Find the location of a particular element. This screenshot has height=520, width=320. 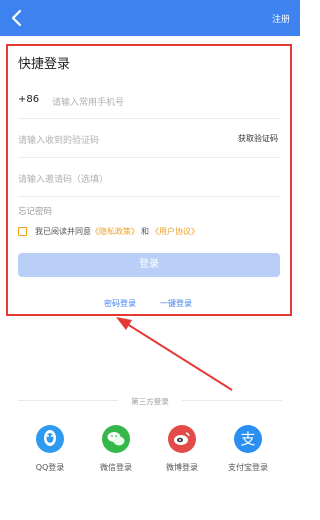

login-button: 登录 is located at coordinates (149, 265).